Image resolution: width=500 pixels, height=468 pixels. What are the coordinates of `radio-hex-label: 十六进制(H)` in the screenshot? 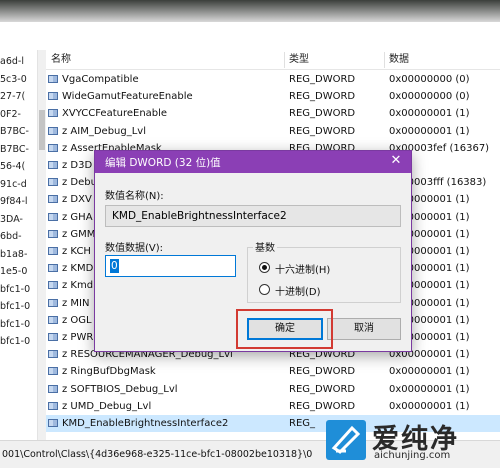 It's located at (302, 268).